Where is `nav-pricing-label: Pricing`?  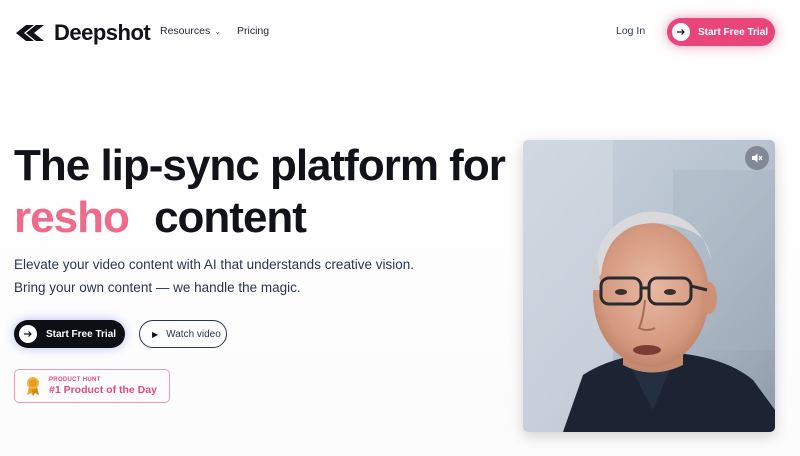
nav-pricing-label: Pricing is located at coordinates (253, 31).